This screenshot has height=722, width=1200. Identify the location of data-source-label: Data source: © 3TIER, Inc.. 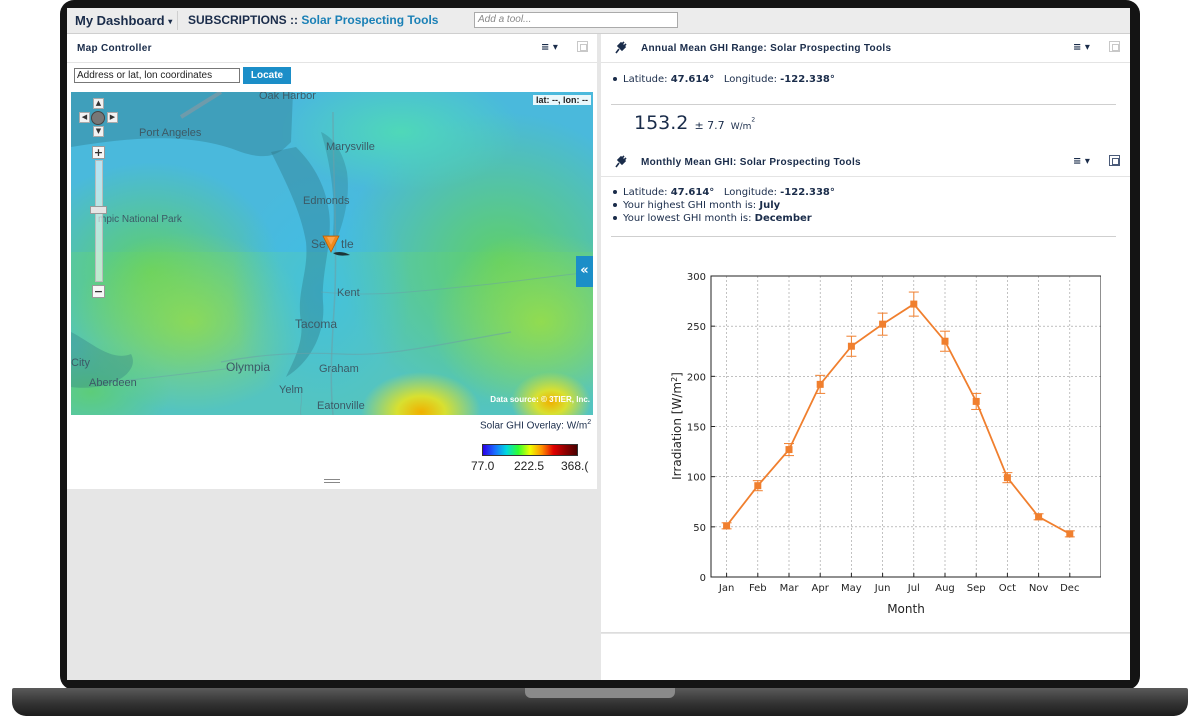
(540, 399).